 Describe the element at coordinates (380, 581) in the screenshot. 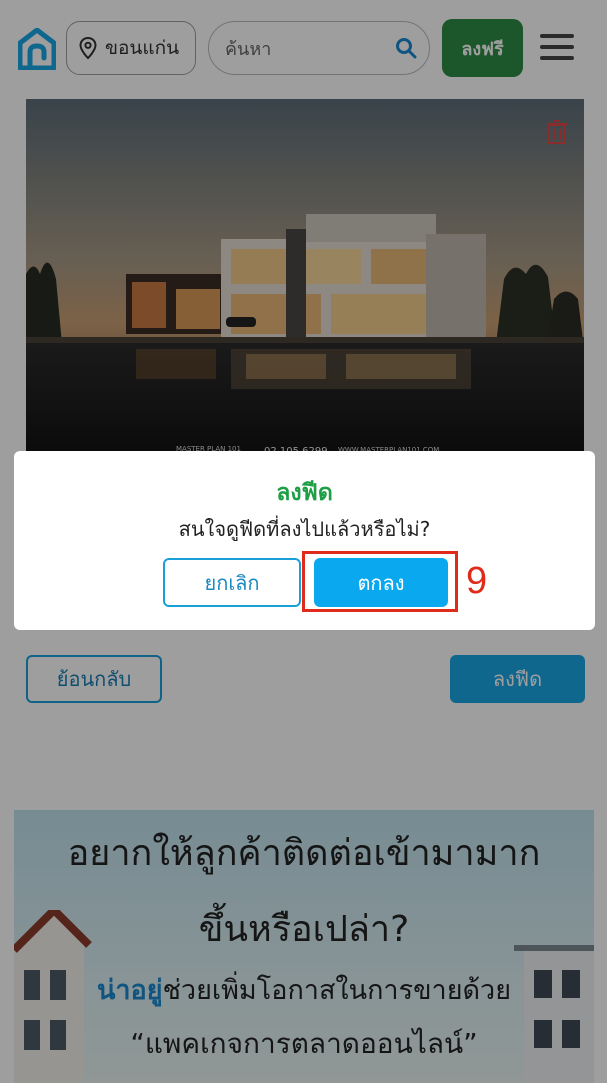

I see `annotation-highlight-box` at that location.